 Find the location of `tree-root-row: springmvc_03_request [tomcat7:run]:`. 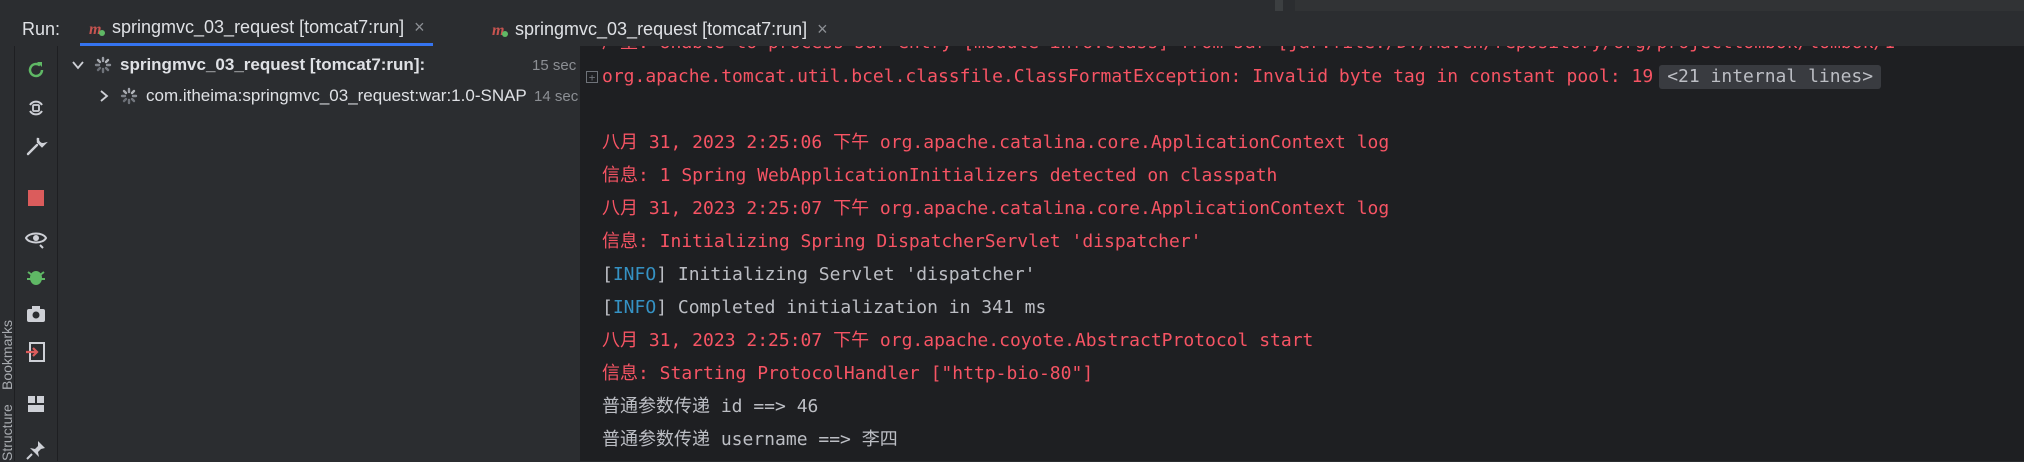

tree-root-row: springmvc_03_request [tomcat7:run]: is located at coordinates (247, 65).